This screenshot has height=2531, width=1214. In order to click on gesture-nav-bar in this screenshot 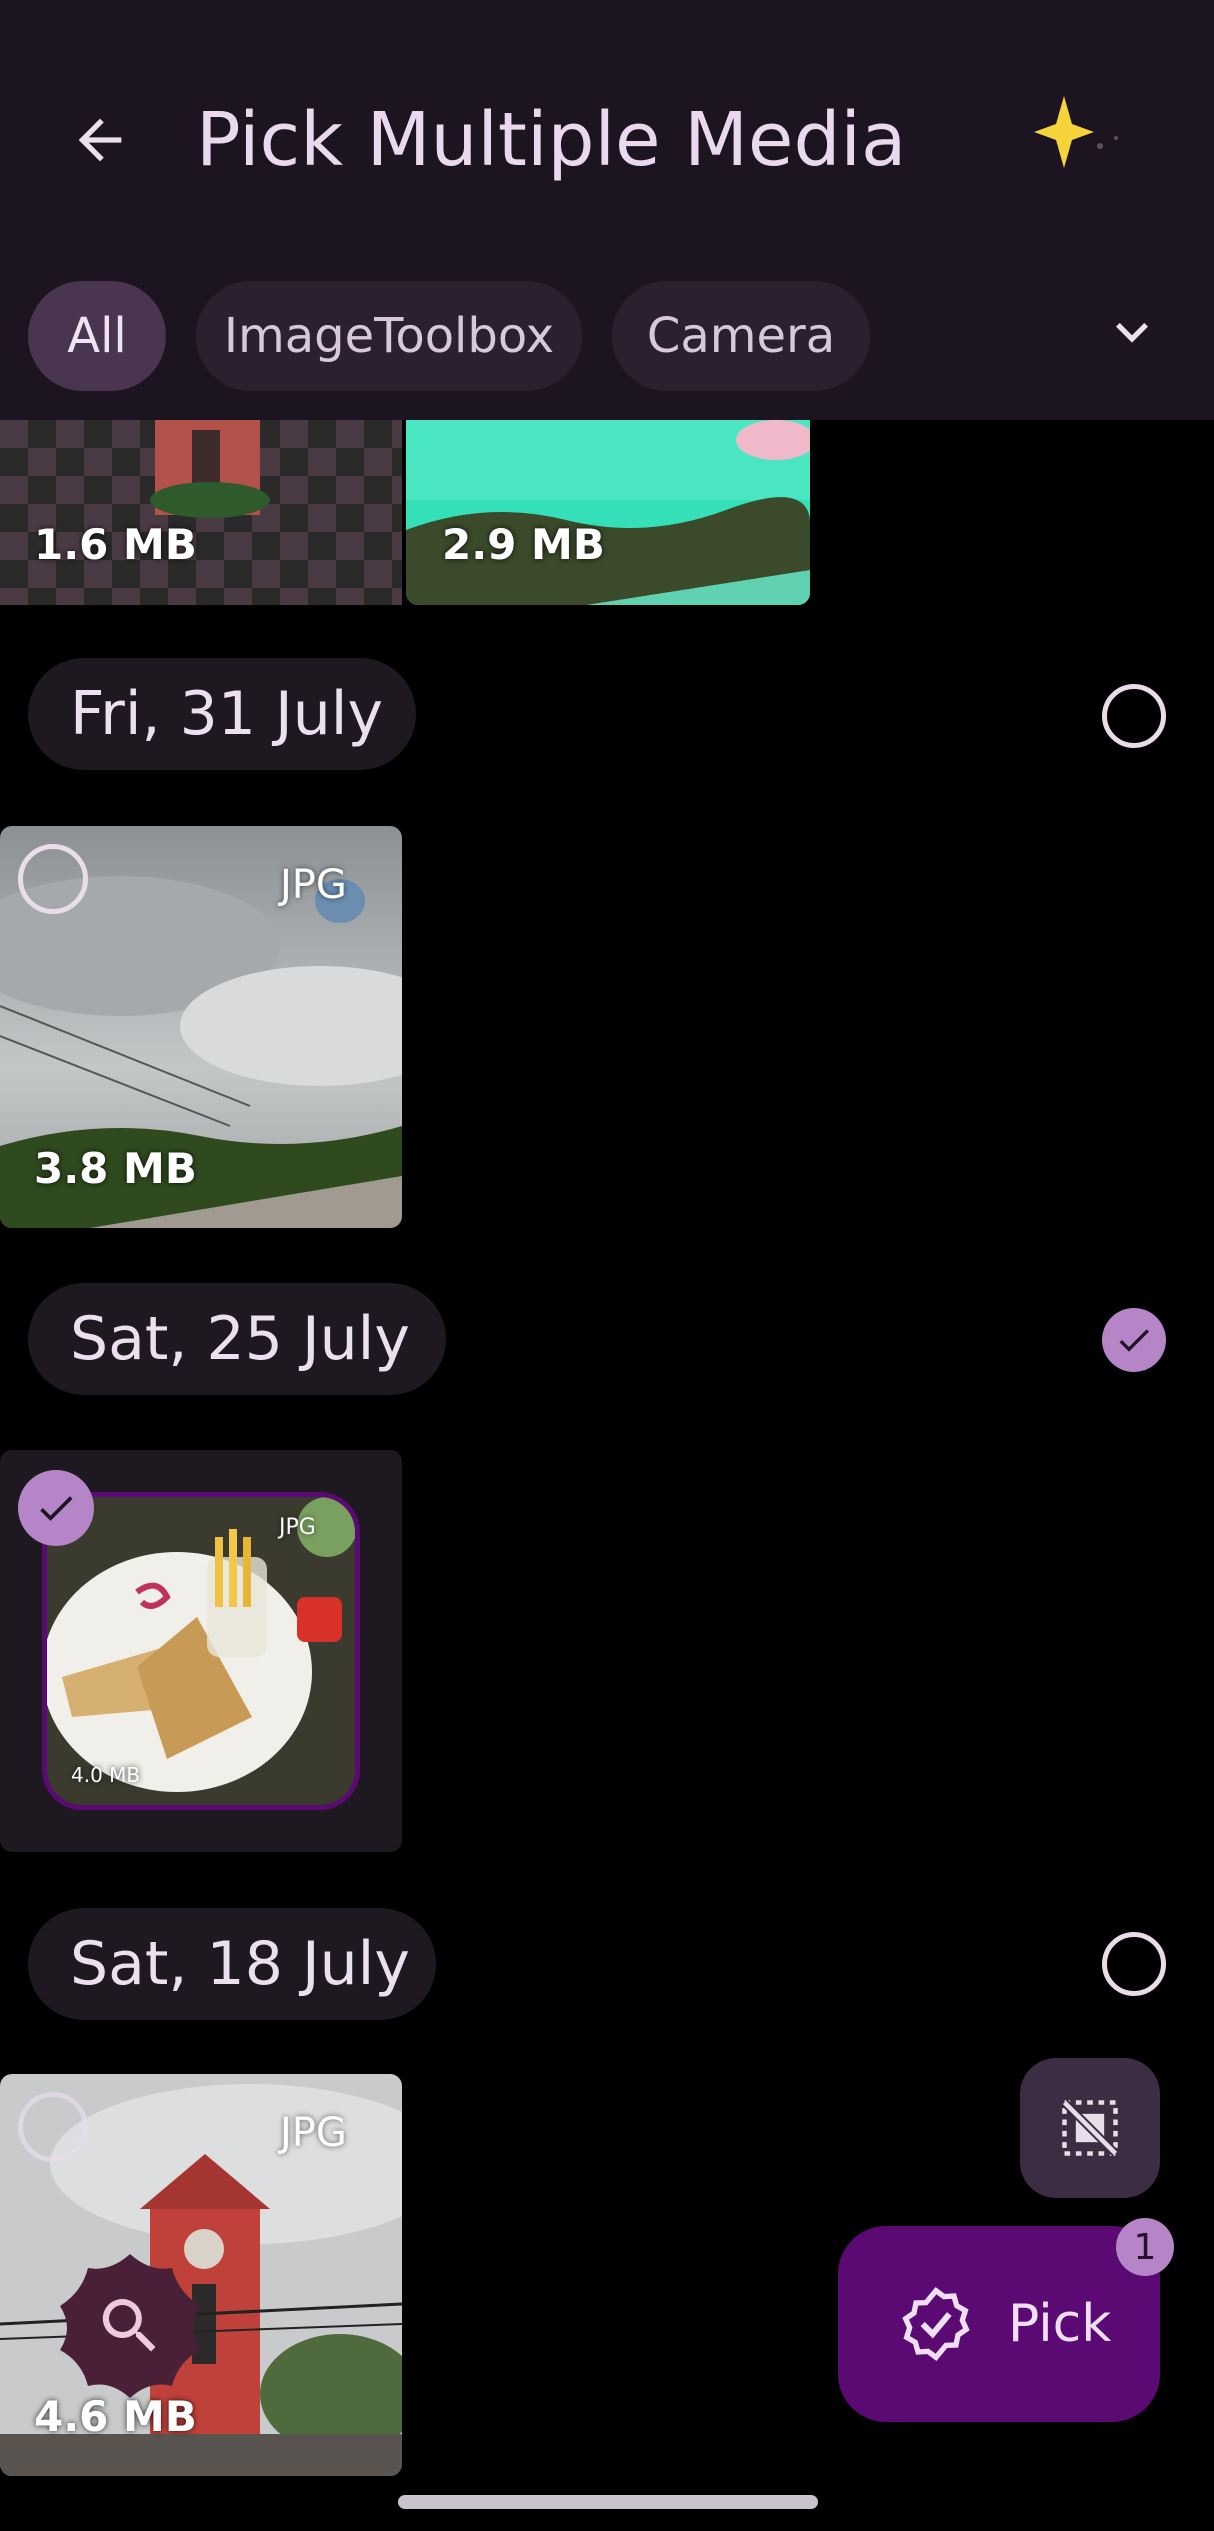, I will do `click(608, 2502)`.